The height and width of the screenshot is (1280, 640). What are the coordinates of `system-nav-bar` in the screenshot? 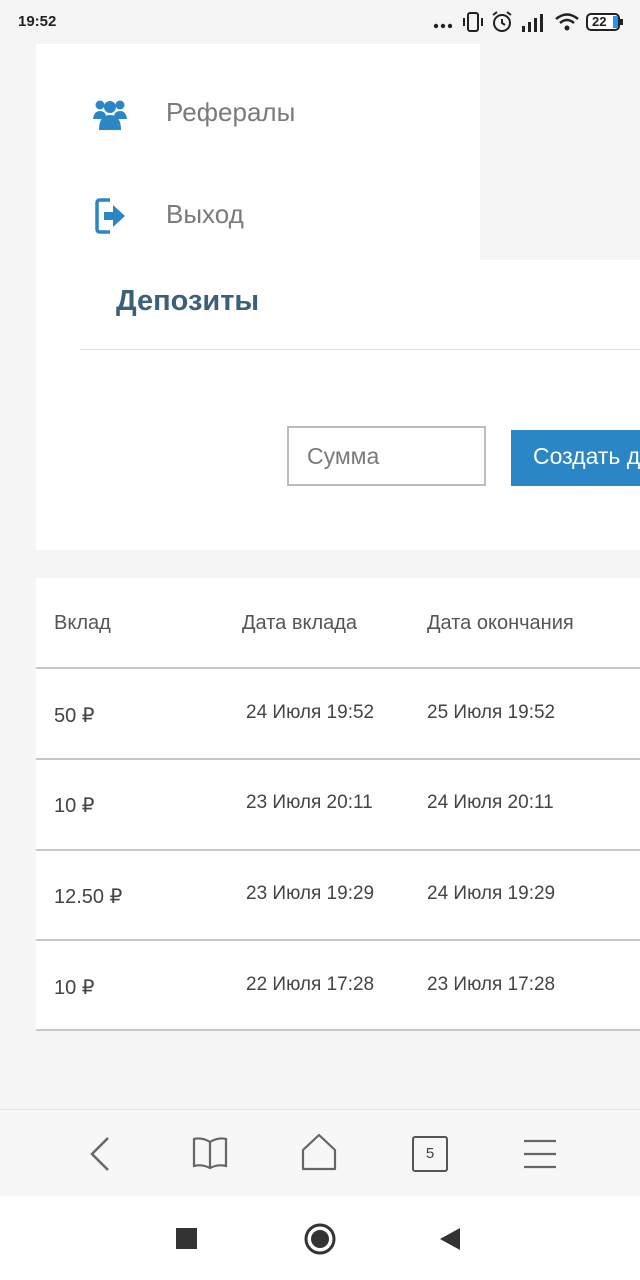 It's located at (320, 1238).